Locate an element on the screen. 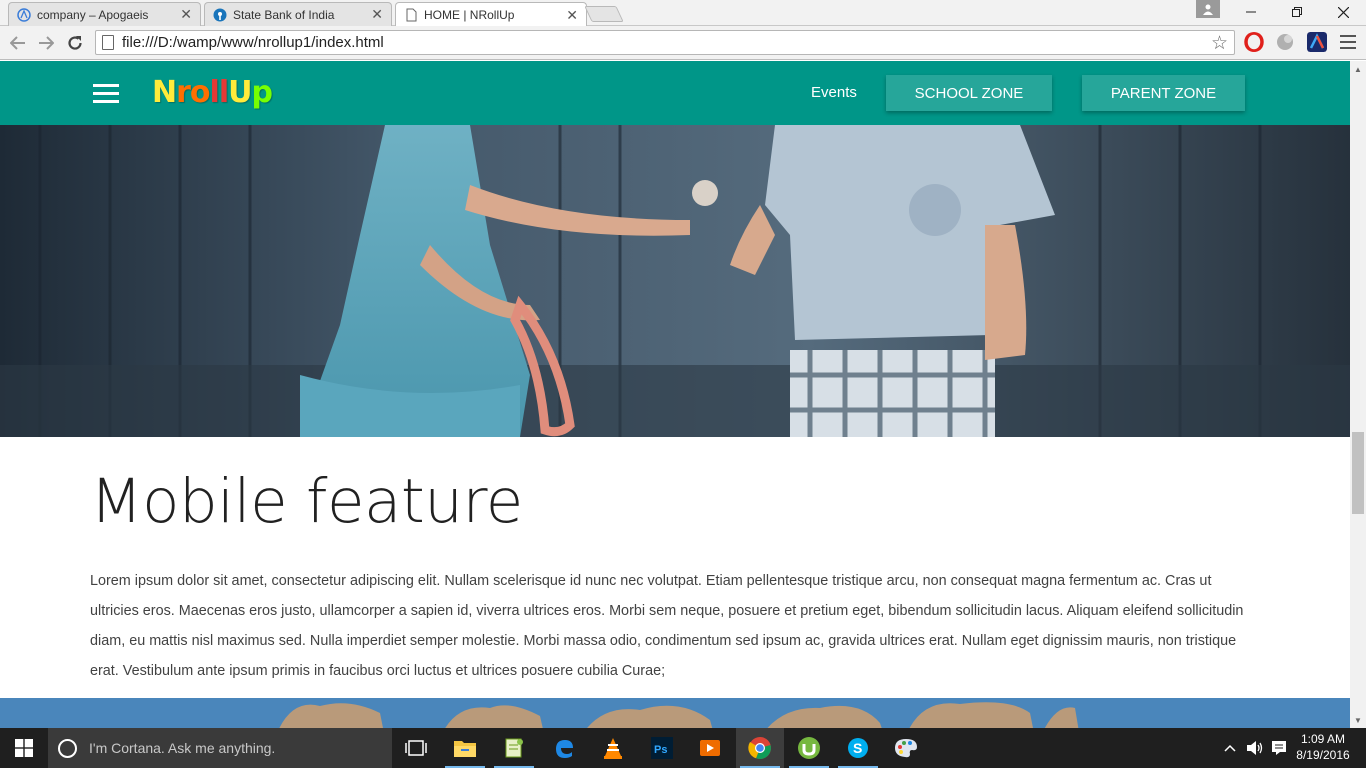  volume-button is located at coordinates (1255, 748).